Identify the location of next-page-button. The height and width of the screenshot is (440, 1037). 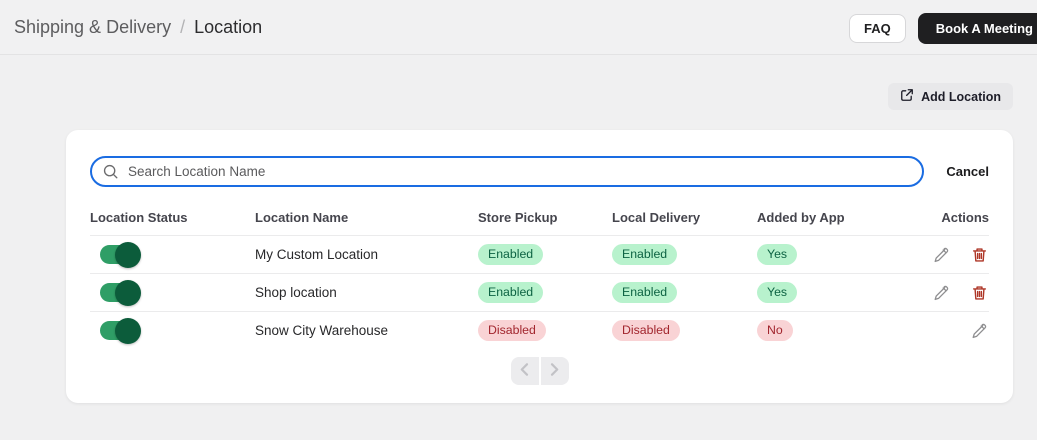
(554, 371).